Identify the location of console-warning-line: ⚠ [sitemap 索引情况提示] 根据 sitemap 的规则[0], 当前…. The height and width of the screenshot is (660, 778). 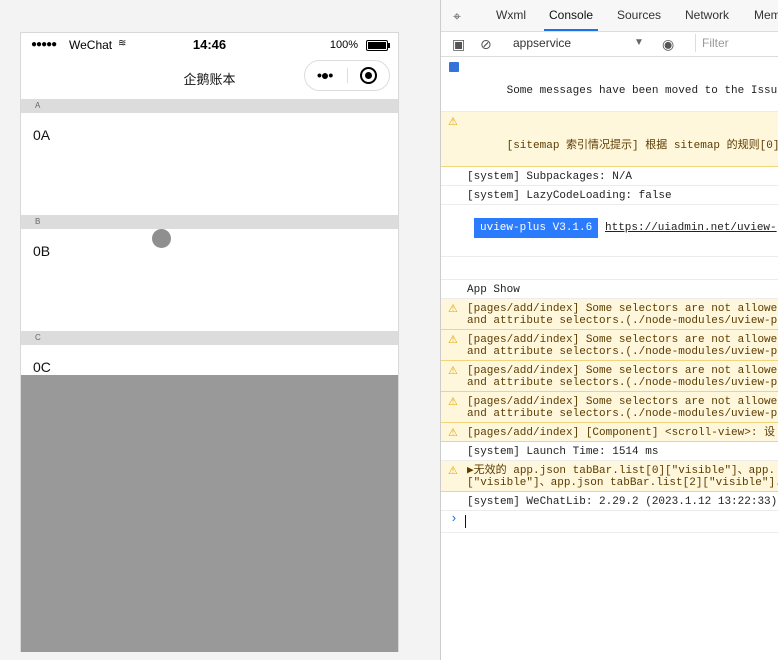
(609, 139).